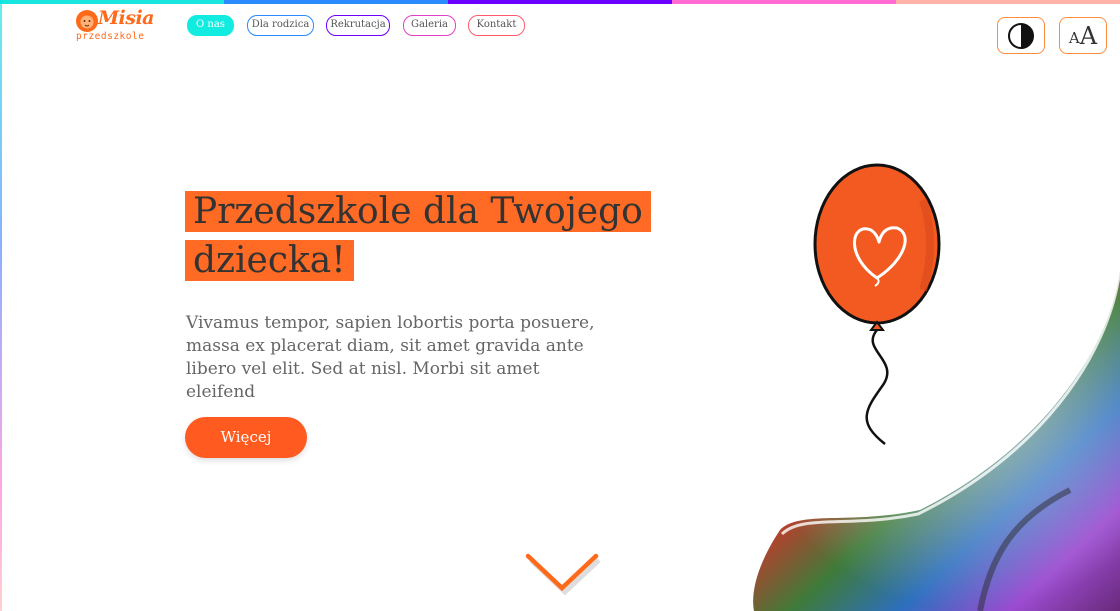  I want to click on nav-item-dla-rodzica: Dla rodzica, so click(280, 25).